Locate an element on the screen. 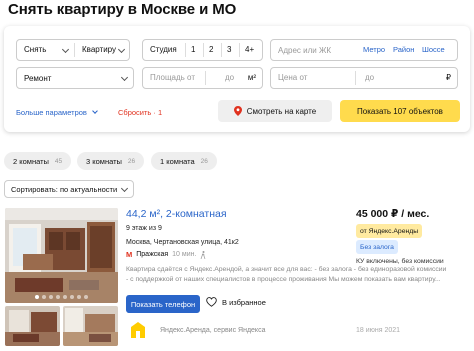 Image resolution: width=474 pixels, height=351 pixels. map-pin-icon is located at coordinates (237, 111).